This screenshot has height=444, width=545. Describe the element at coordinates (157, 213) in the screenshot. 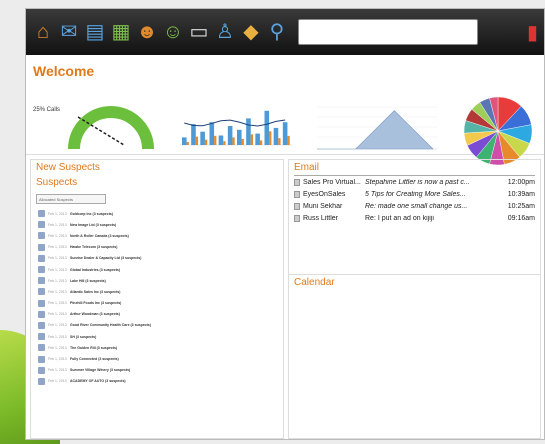

I see `suspect-row: Feb 1, 2013 Goldcorp Inc (3 suspects)` at that location.